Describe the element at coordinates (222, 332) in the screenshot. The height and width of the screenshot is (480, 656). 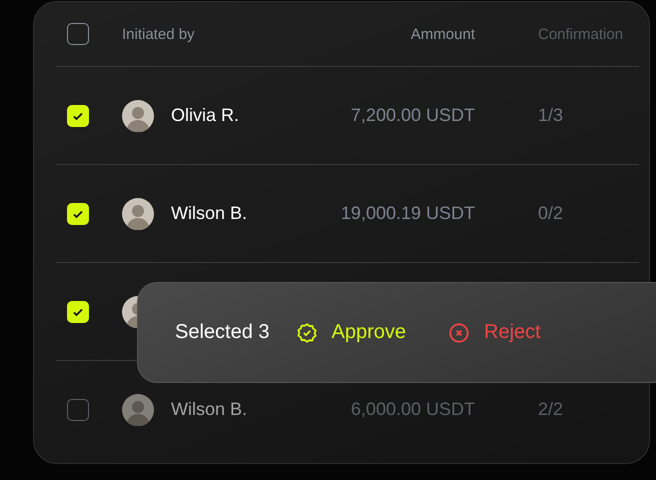
I see `selected-count: Selected 3` at that location.